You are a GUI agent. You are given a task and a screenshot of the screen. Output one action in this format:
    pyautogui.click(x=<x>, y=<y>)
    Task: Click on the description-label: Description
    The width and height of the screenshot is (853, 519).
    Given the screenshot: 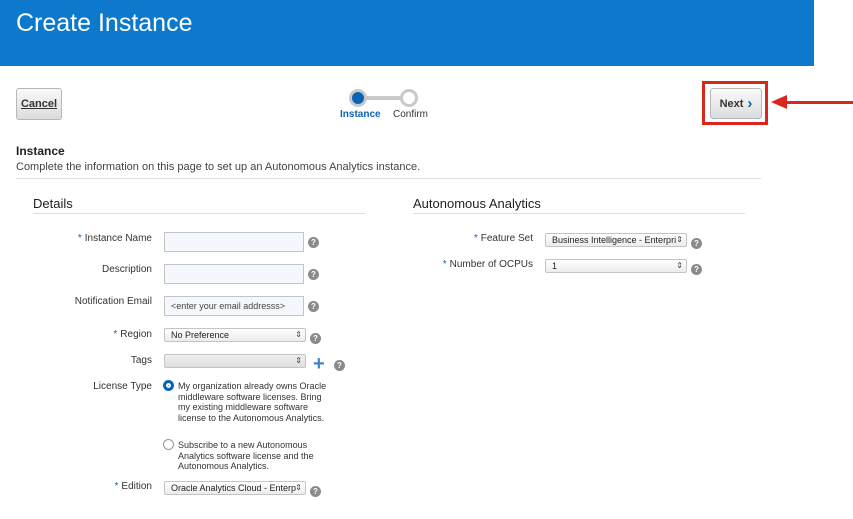 What is the action you would take?
    pyautogui.click(x=126, y=269)
    